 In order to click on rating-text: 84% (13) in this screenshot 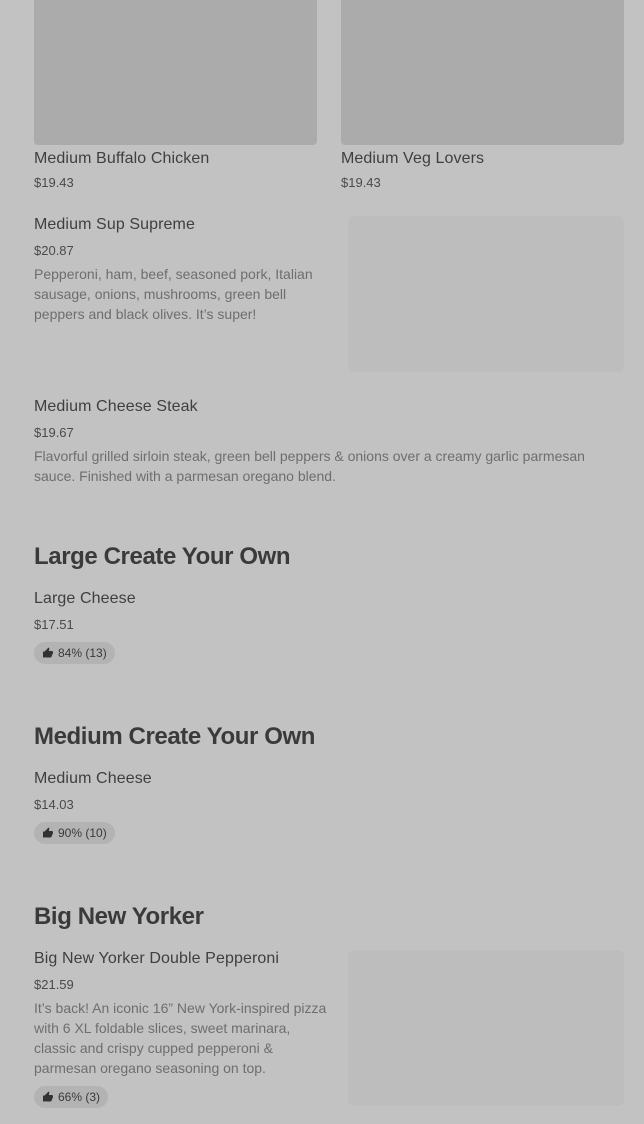, I will do `click(82, 653)`.